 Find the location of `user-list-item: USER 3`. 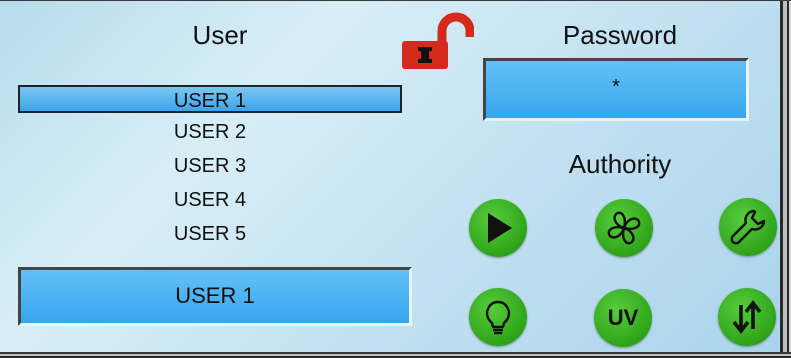

user-list-item: USER 3 is located at coordinates (210, 167).